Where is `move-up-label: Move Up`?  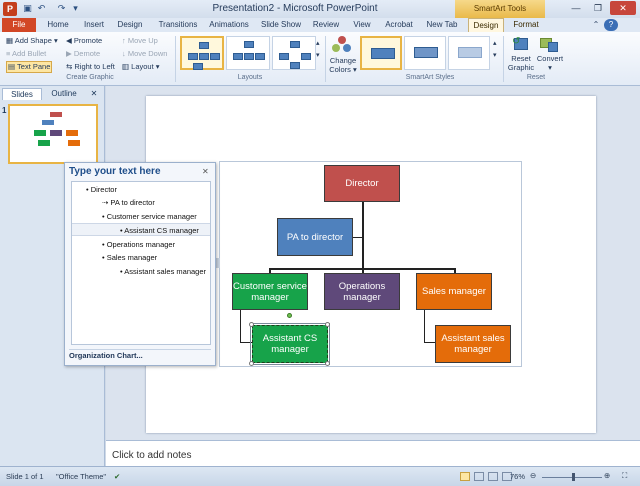
move-up-label: Move Up is located at coordinates (142, 40).